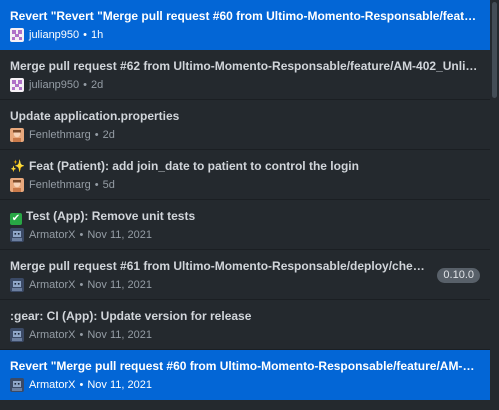  I want to click on commit-meta: julianp950 • 1h, so click(56, 35).